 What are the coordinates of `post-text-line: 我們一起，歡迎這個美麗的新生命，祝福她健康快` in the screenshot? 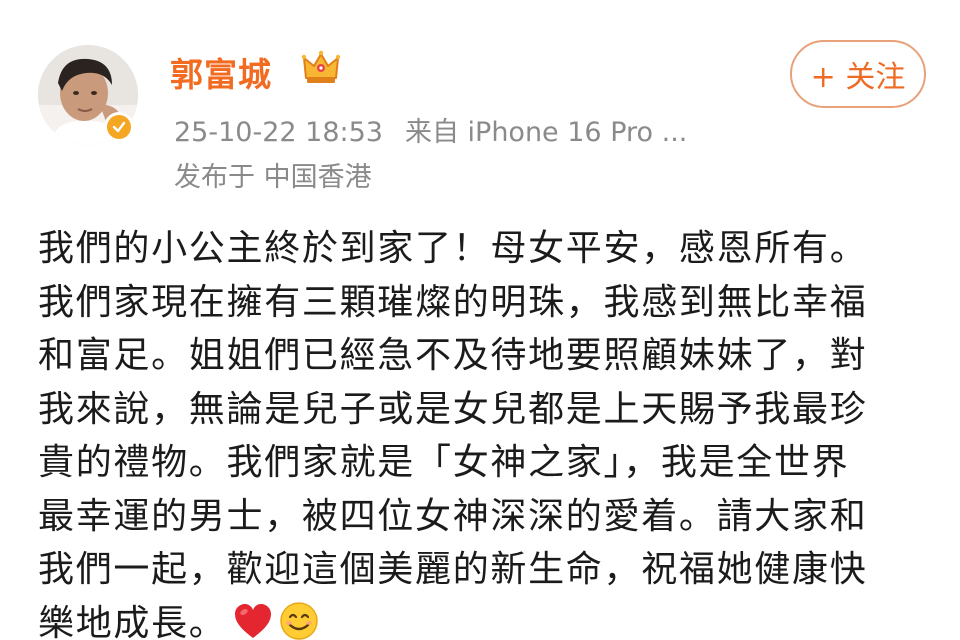 It's located at (453, 569).